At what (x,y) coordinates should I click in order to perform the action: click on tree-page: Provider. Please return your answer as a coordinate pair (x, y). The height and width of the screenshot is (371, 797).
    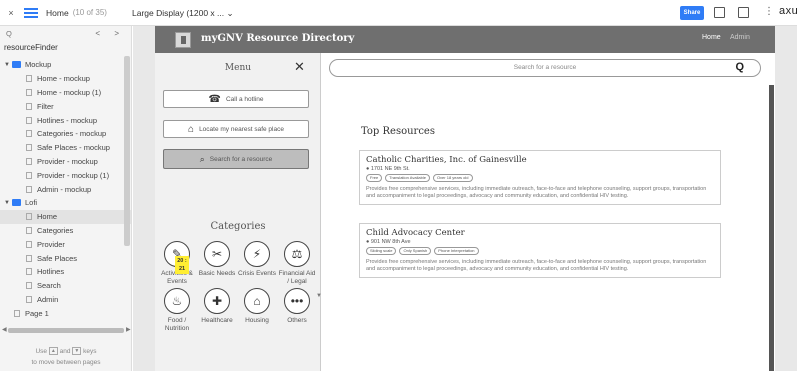
    Looking at the image, I should click on (65, 244).